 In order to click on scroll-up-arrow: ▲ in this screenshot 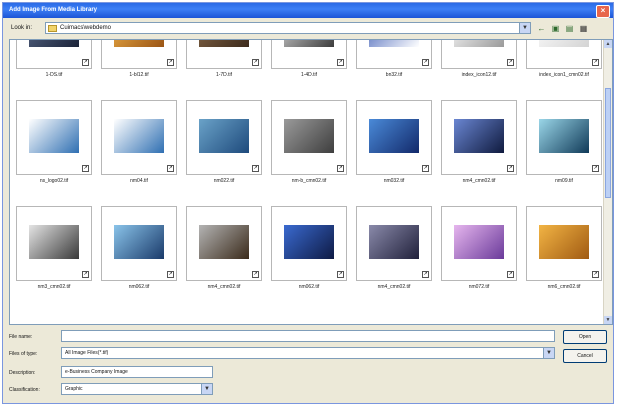, I will do `click(608, 44)`.